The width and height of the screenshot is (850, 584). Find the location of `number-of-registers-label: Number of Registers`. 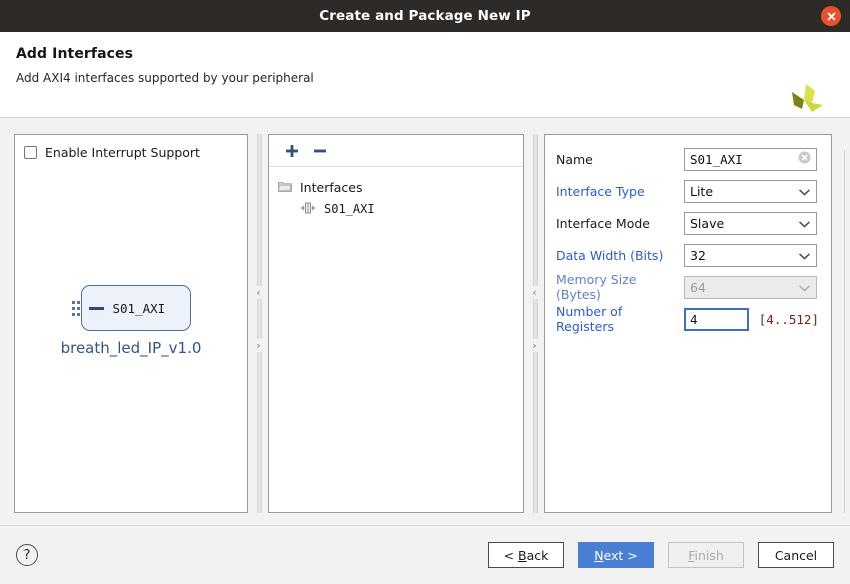

number-of-registers-label: Number of Registers is located at coordinates (589, 319).